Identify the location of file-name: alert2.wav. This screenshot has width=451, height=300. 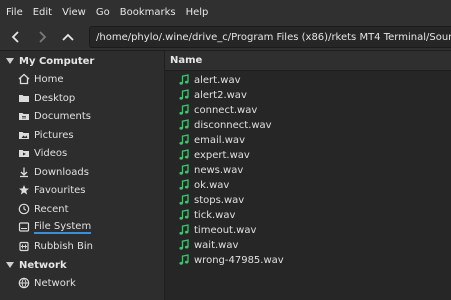
(220, 95).